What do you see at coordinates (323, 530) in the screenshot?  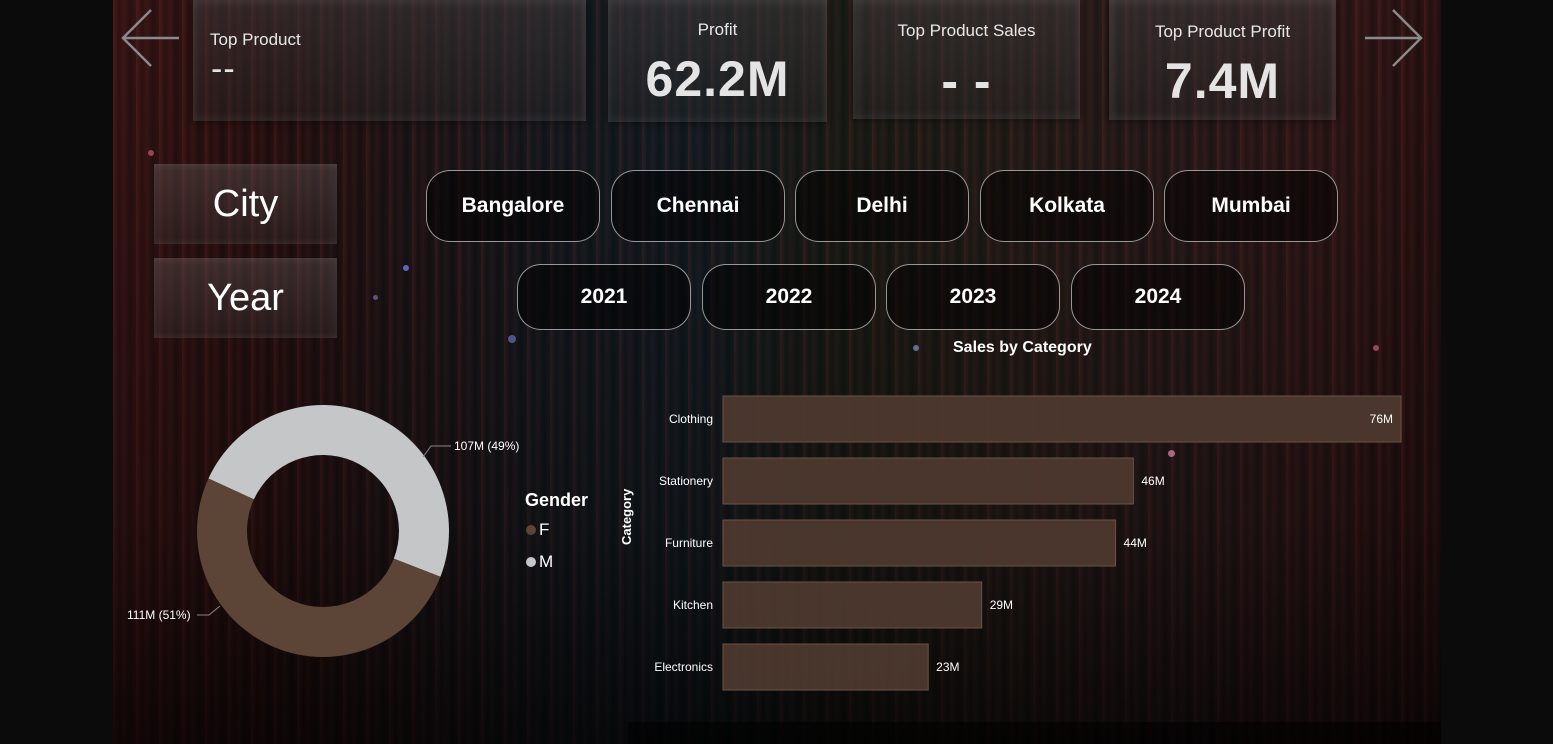 I see `gender-donut-chart: 107M (49%) 111M (51%)` at bounding box center [323, 530].